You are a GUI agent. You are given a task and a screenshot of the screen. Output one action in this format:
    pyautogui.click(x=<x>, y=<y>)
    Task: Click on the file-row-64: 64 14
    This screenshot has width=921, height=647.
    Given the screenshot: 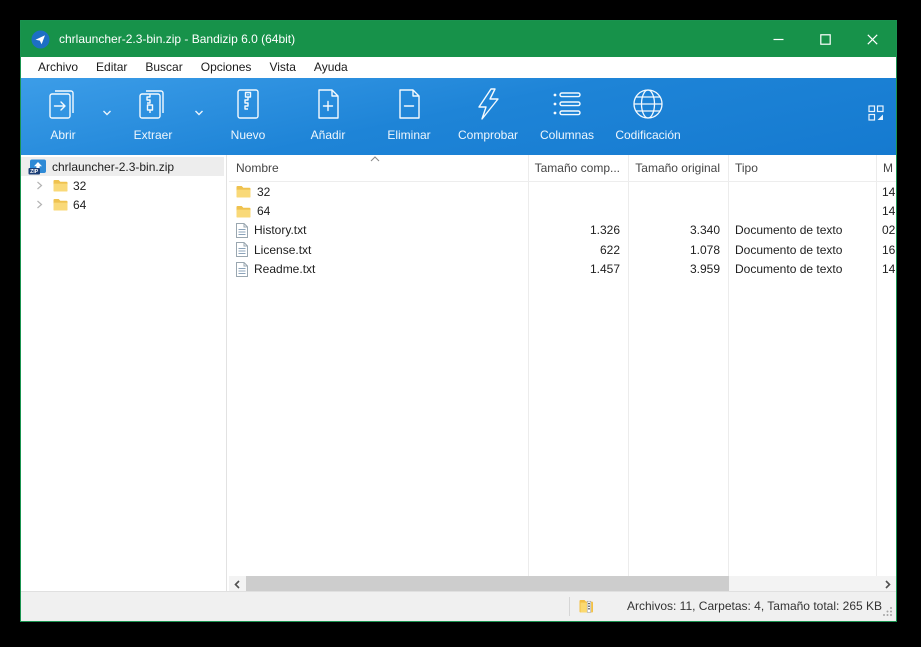 What is the action you would take?
    pyautogui.click(x=562, y=210)
    